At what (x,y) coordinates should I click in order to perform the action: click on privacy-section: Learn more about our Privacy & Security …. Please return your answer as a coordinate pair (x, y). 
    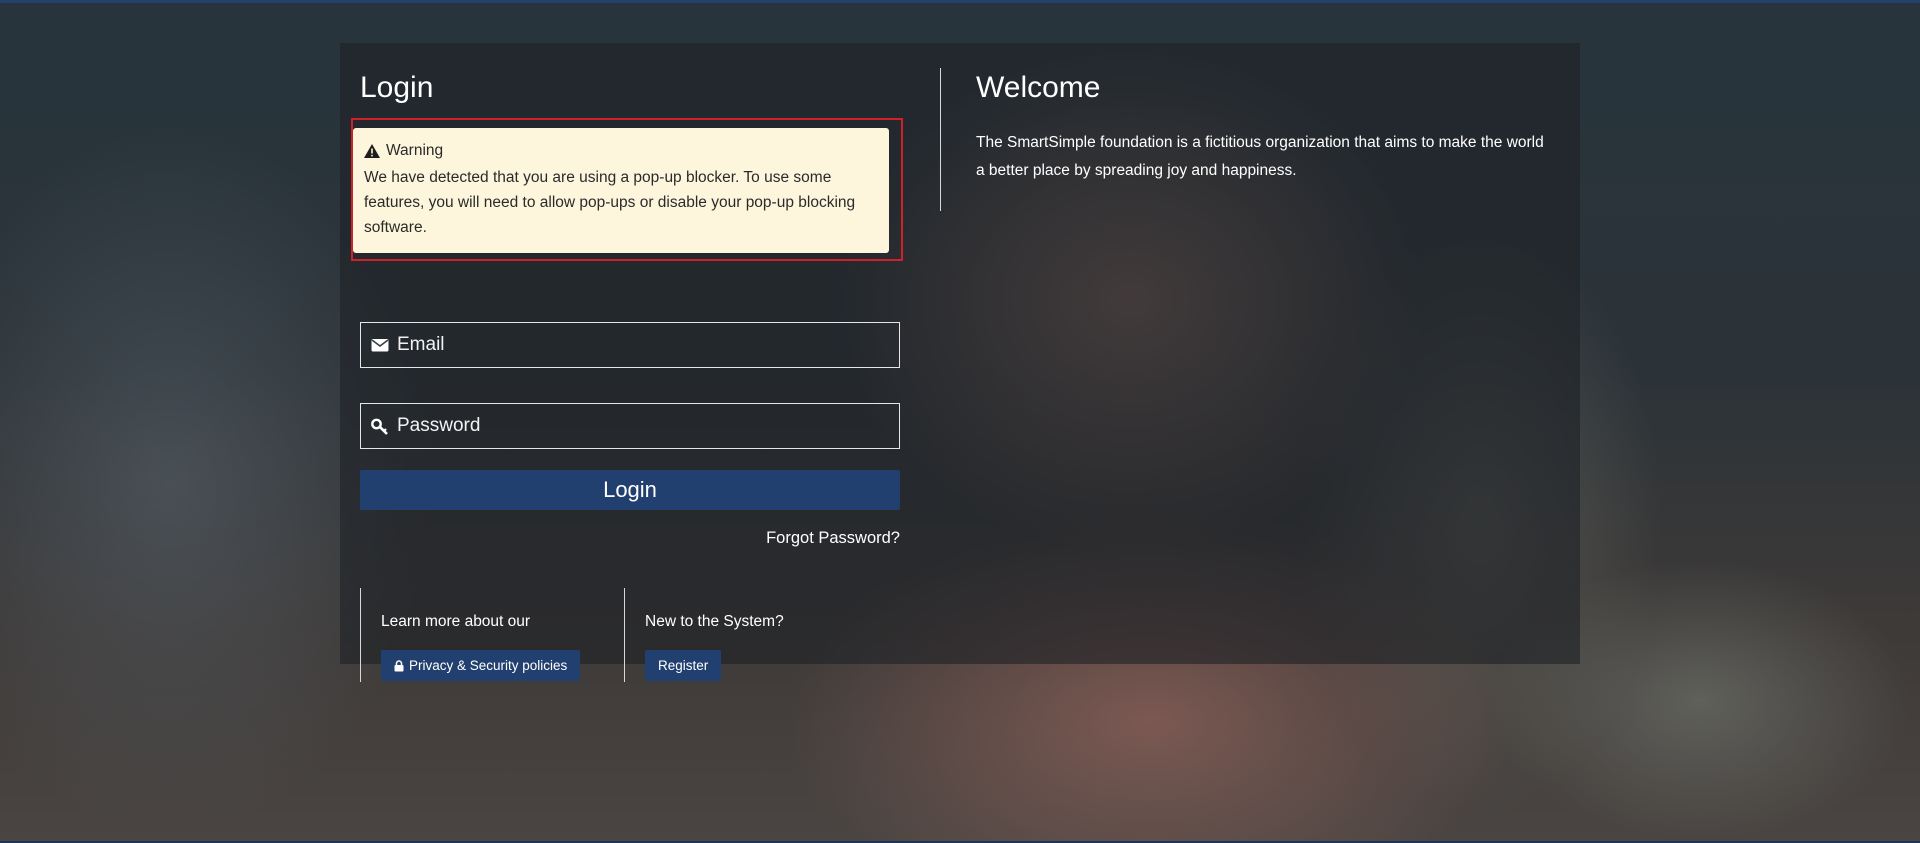
    Looking at the image, I should click on (492, 635).